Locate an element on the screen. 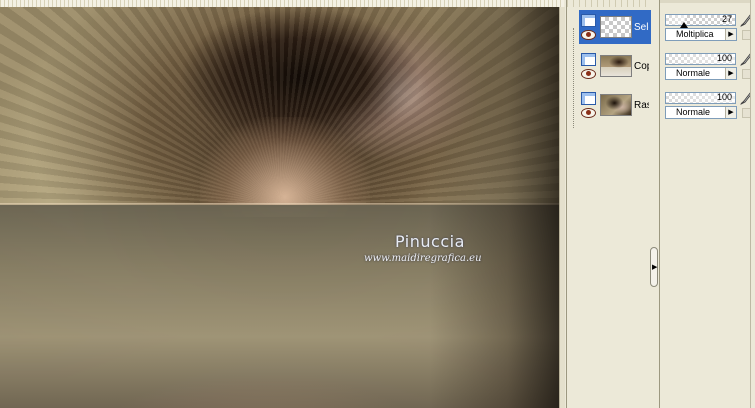  watermark-url: www.maidiregrafica.eu is located at coordinates (423, 258).